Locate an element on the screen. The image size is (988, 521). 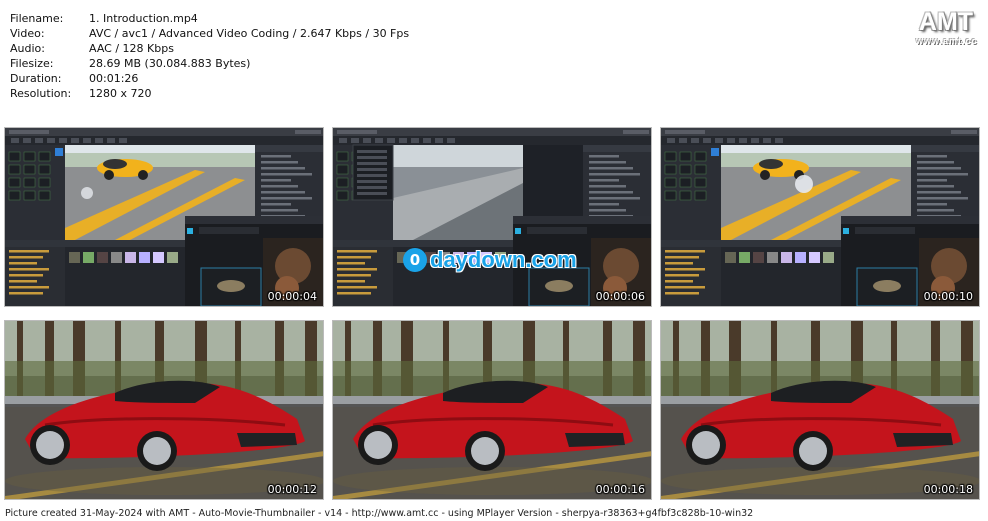
info-value: 1280 x 720 is located at coordinates (120, 93).